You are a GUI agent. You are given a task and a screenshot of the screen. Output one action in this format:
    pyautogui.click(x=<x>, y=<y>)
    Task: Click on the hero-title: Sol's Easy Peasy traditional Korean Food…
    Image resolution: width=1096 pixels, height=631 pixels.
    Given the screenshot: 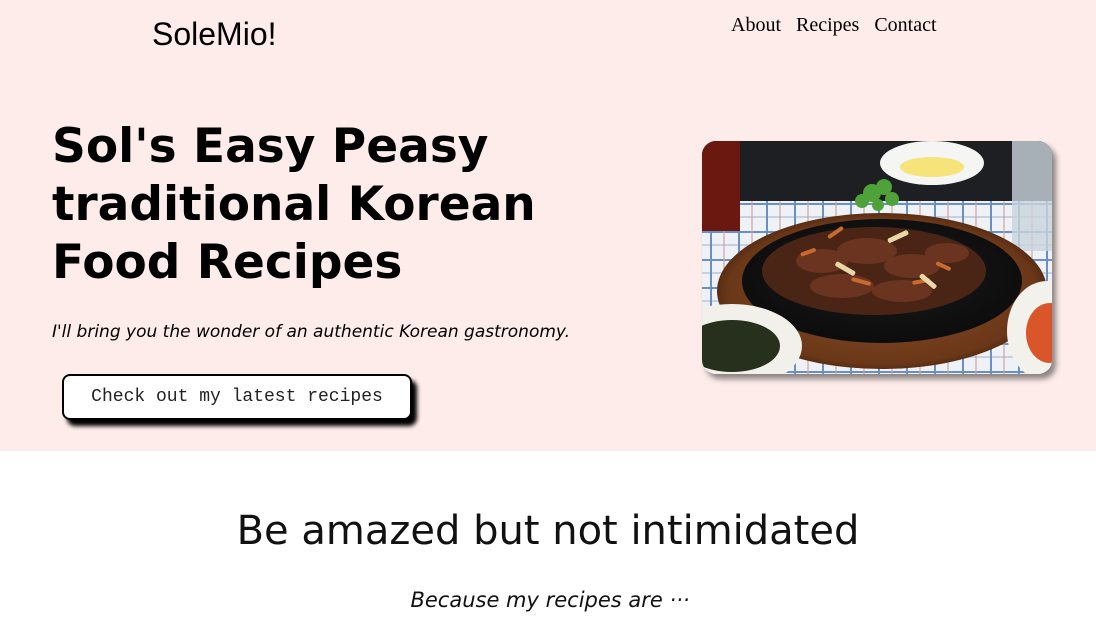 What is the action you would take?
    pyautogui.click(x=294, y=204)
    